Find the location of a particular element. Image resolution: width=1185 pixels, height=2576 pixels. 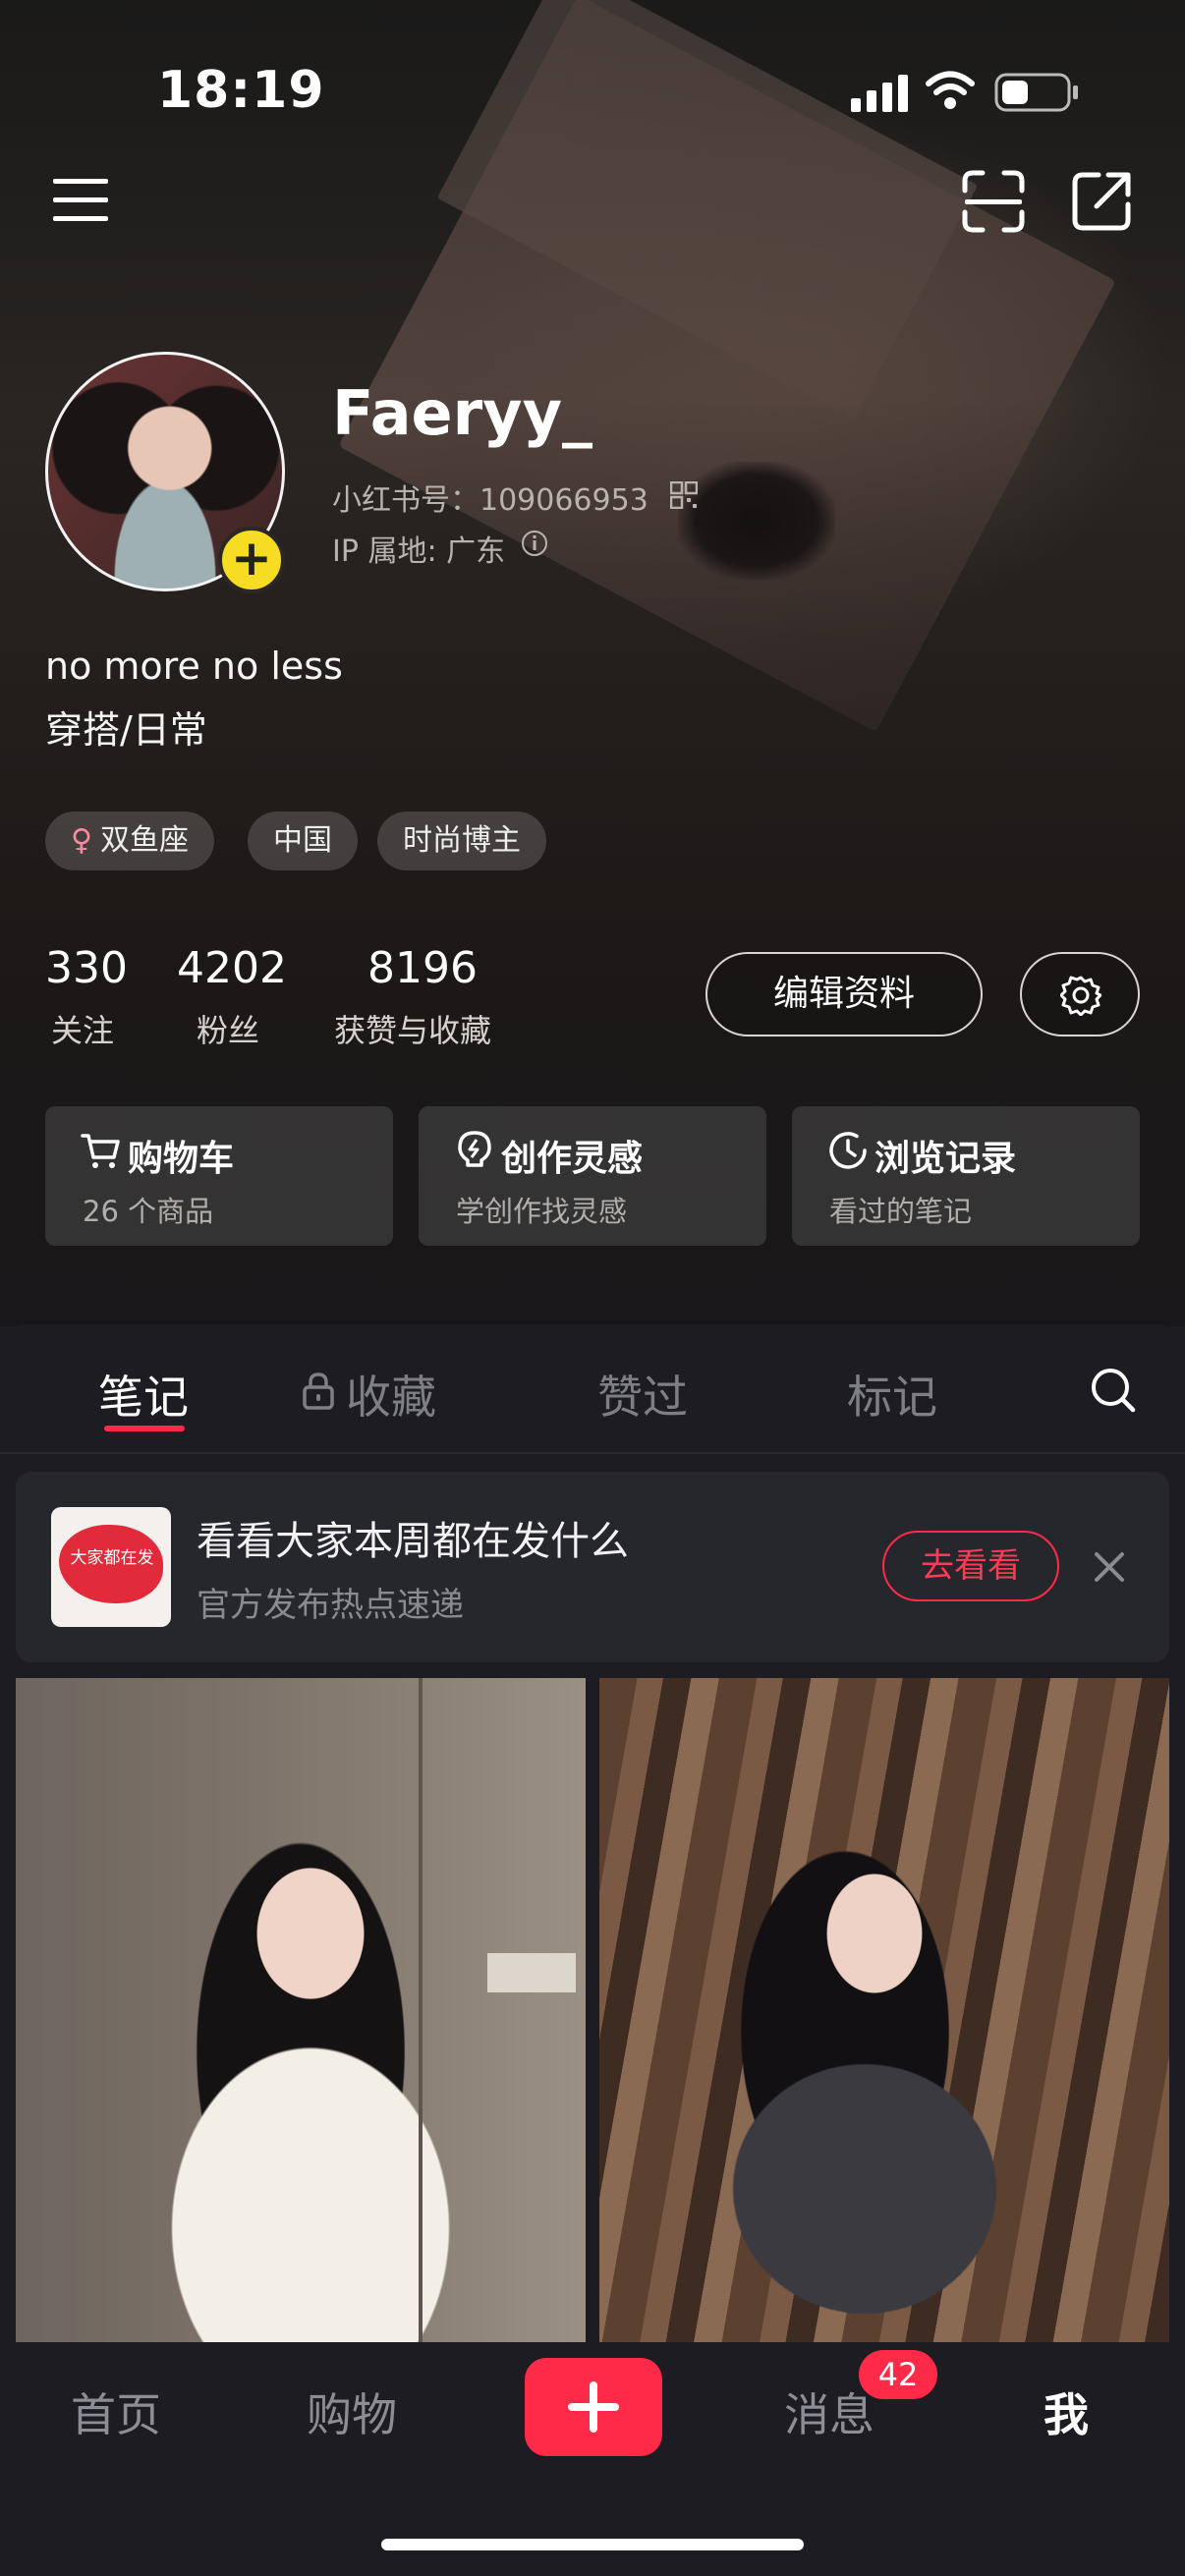

following-count: 330 is located at coordinates (87, 968).